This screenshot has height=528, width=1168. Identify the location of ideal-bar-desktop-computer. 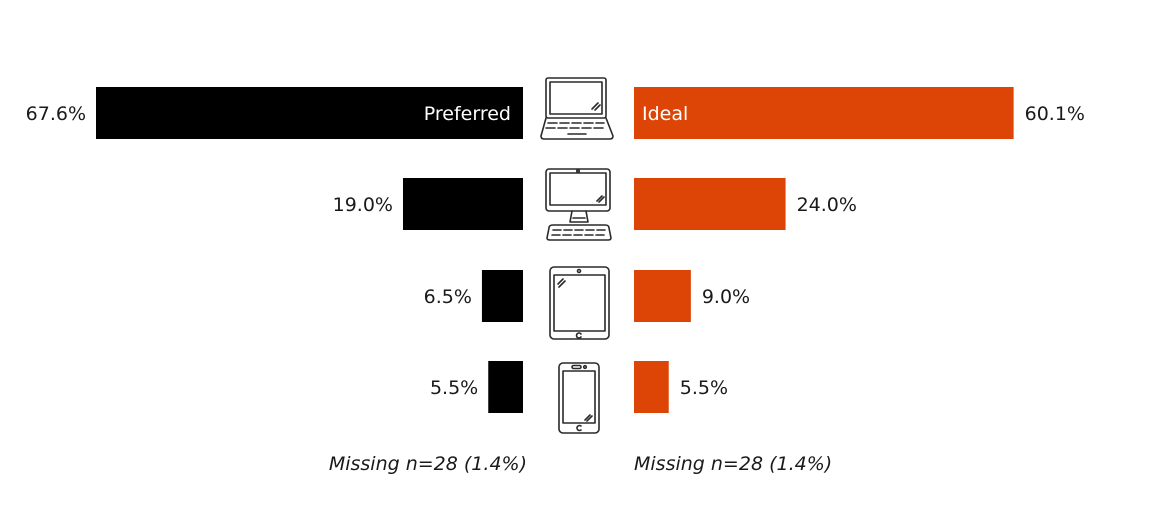
(710, 204).